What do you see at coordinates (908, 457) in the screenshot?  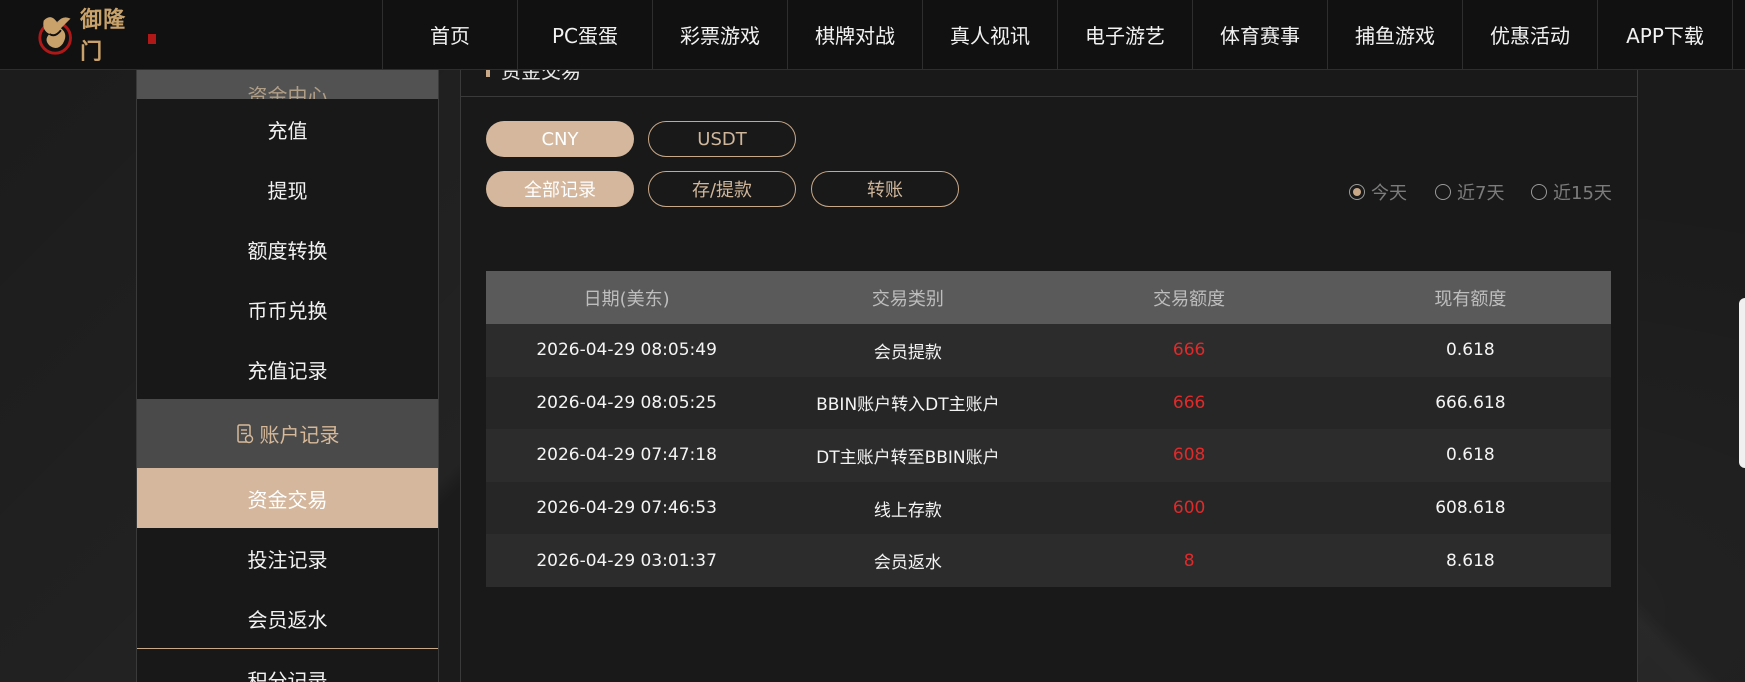 I see `cell-type: DT主账户转至BBIN账户` at bounding box center [908, 457].